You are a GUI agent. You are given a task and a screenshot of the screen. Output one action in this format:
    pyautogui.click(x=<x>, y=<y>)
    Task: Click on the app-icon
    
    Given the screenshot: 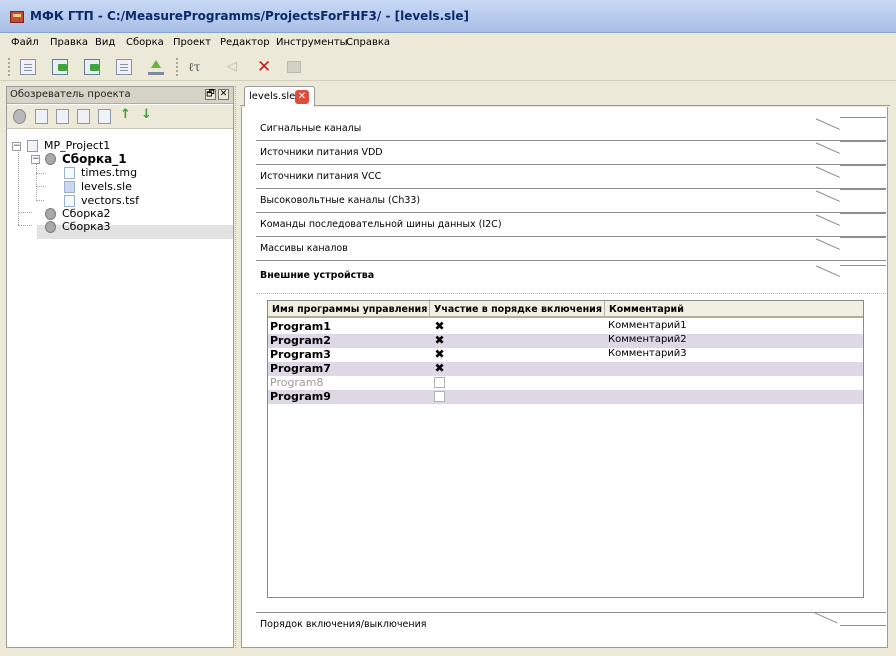 What is the action you would take?
    pyautogui.click(x=17, y=17)
    